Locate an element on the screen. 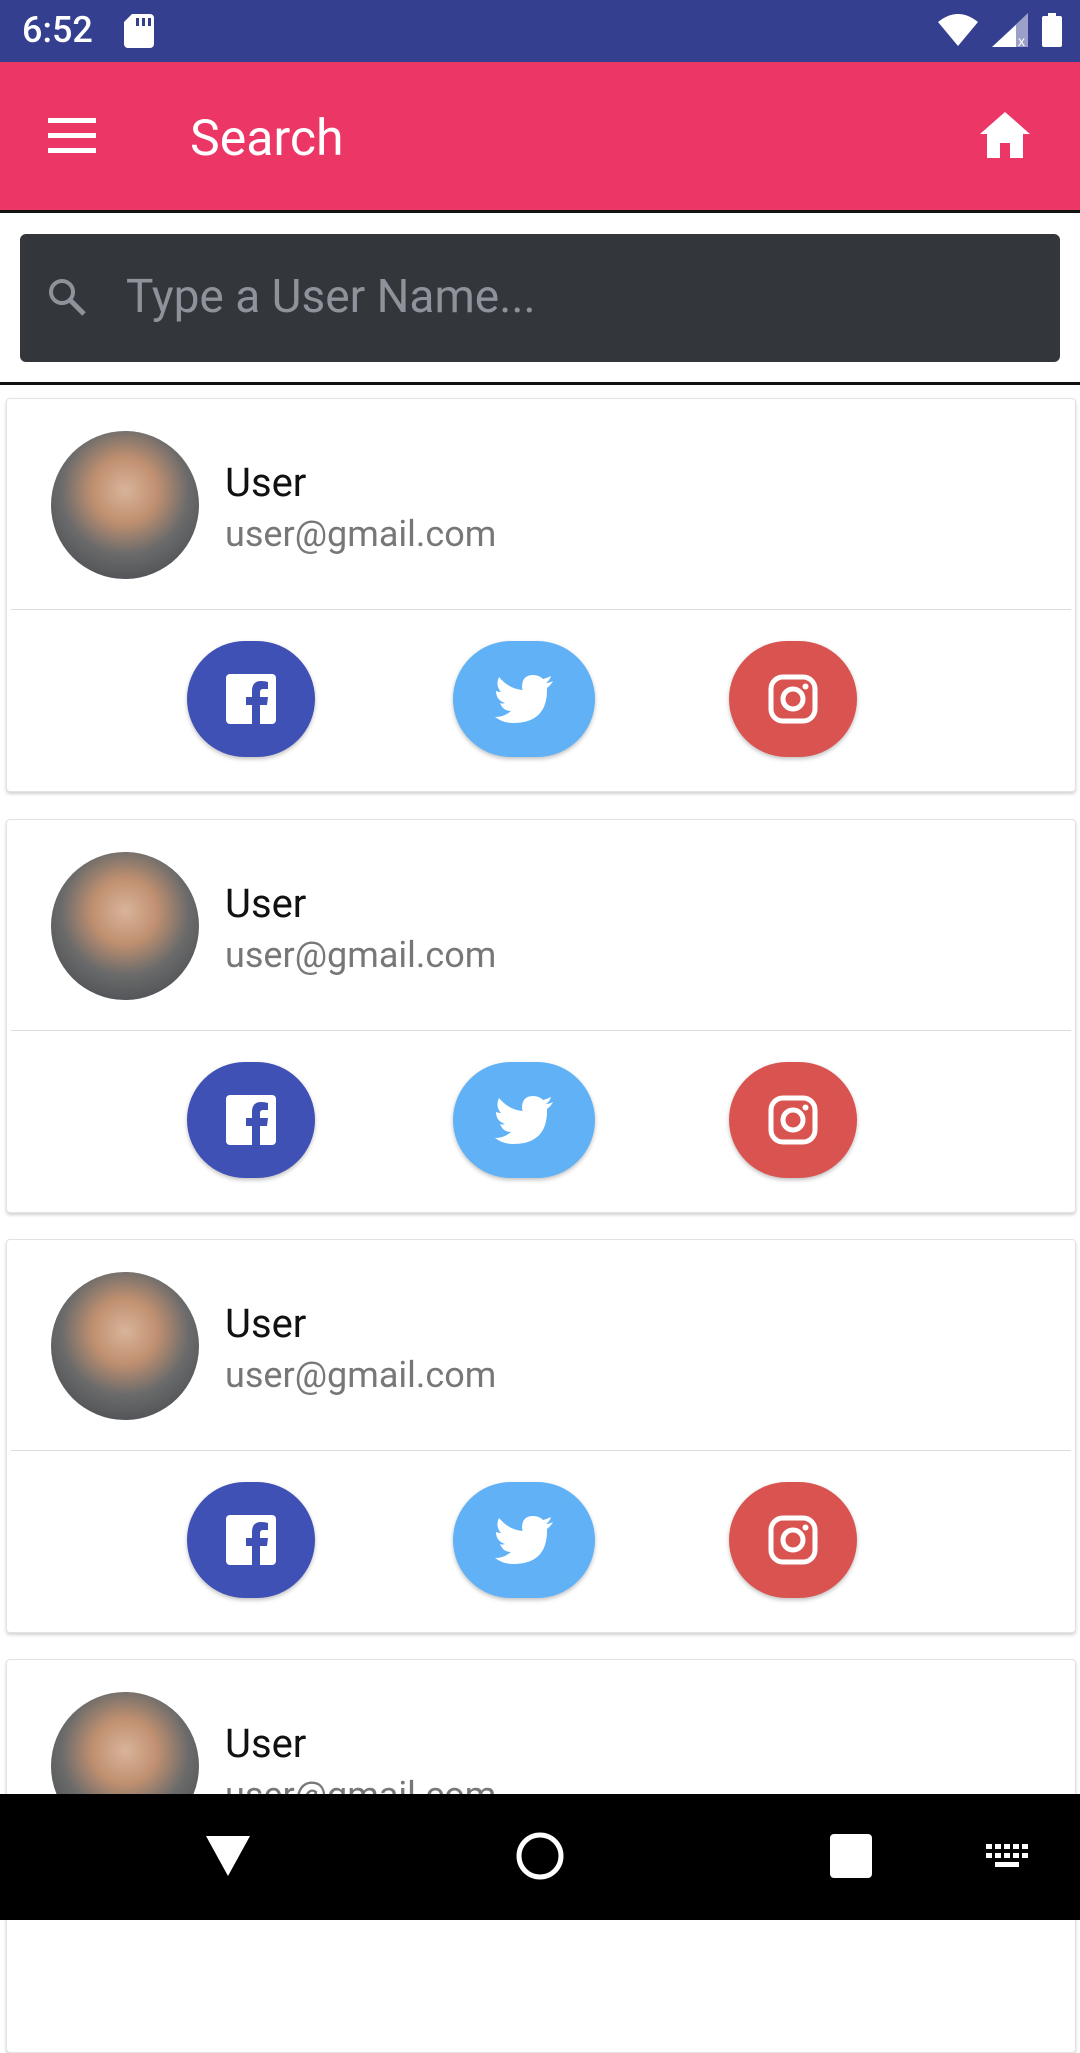  page-title: Search is located at coordinates (267, 139).